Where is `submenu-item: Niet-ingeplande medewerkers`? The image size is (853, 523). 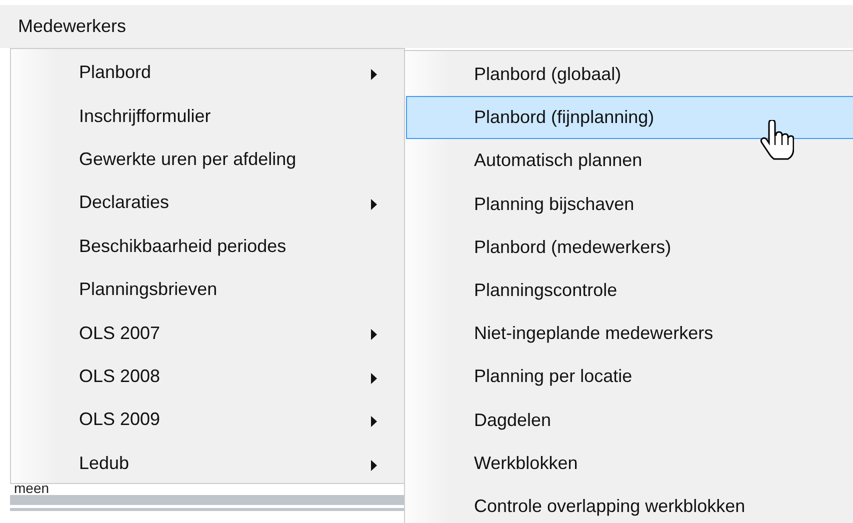
submenu-item: Niet-ingeplande medewerkers is located at coordinates (629, 334).